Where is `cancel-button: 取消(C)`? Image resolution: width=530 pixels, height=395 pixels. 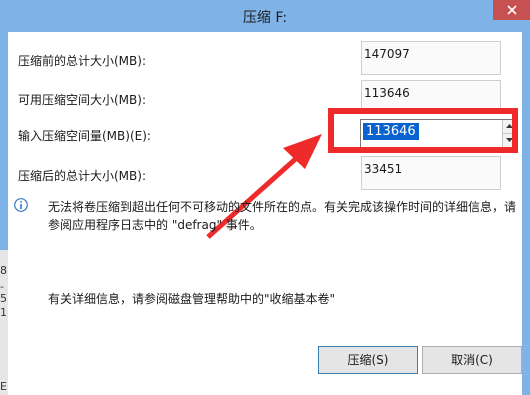 cancel-button: 取消(C) is located at coordinates (472, 360).